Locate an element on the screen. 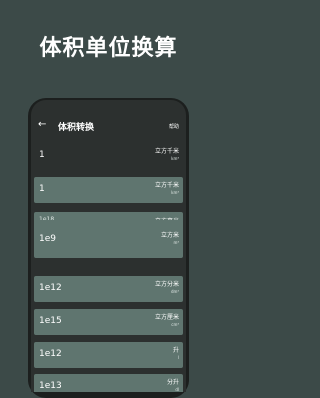 Image resolution: width=320 pixels, height=398 pixels. row-symbol: l is located at coordinates (178, 357).